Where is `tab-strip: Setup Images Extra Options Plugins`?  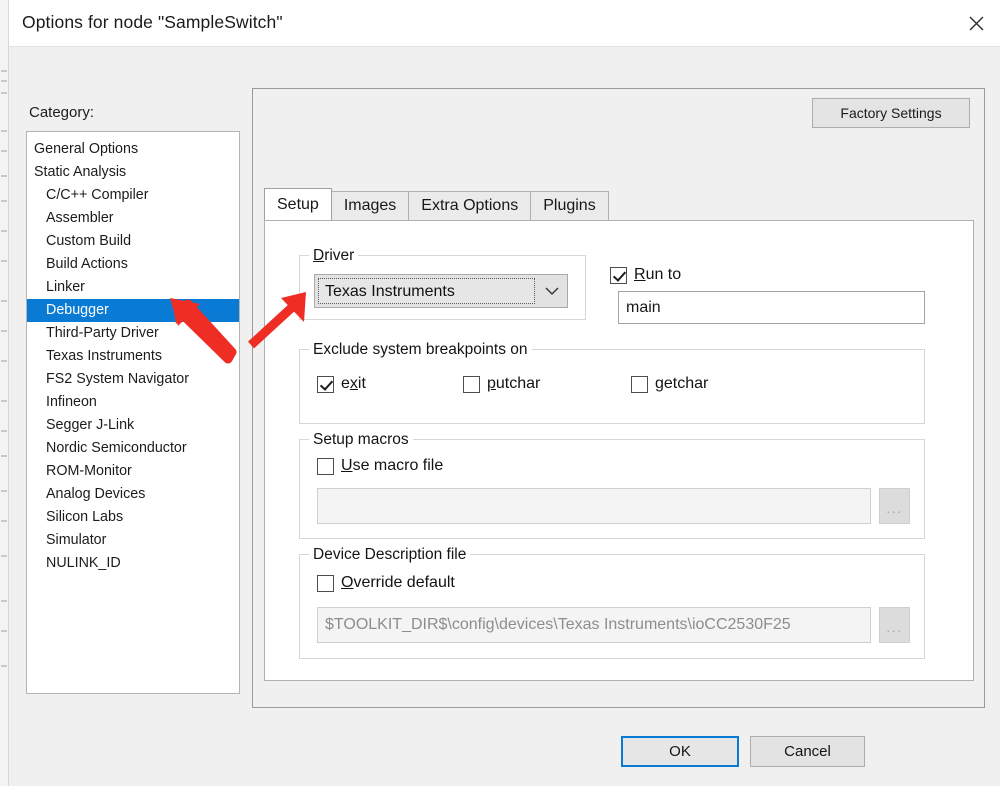
tab-strip: Setup Images Extra Options Plugins is located at coordinates (619, 204).